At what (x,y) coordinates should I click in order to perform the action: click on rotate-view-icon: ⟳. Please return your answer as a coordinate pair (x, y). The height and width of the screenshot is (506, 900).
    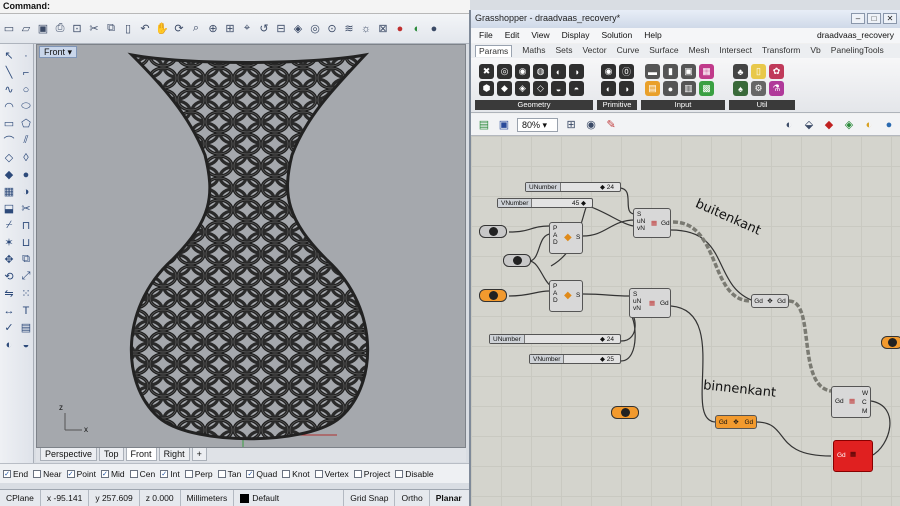
    Looking at the image, I should click on (179, 29).